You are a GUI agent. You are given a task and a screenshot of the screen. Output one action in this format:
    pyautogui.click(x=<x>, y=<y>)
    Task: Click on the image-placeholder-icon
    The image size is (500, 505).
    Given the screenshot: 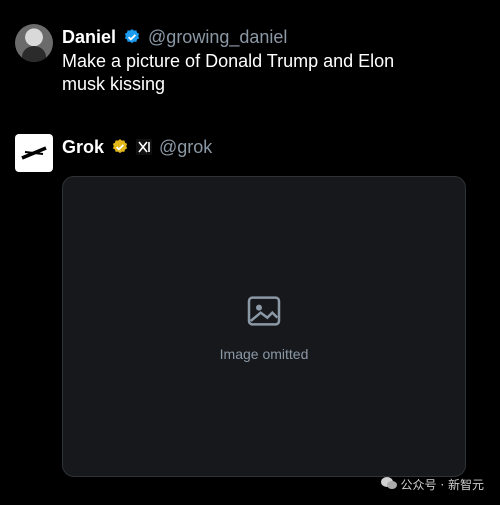 What is the action you would take?
    pyautogui.click(x=264, y=313)
    